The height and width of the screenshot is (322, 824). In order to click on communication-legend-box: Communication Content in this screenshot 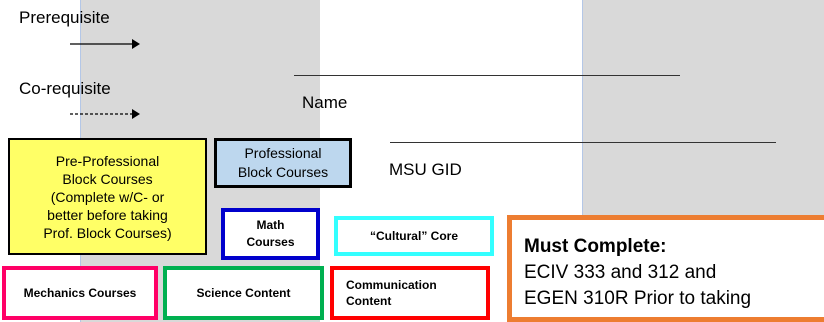, I will do `click(410, 293)`.